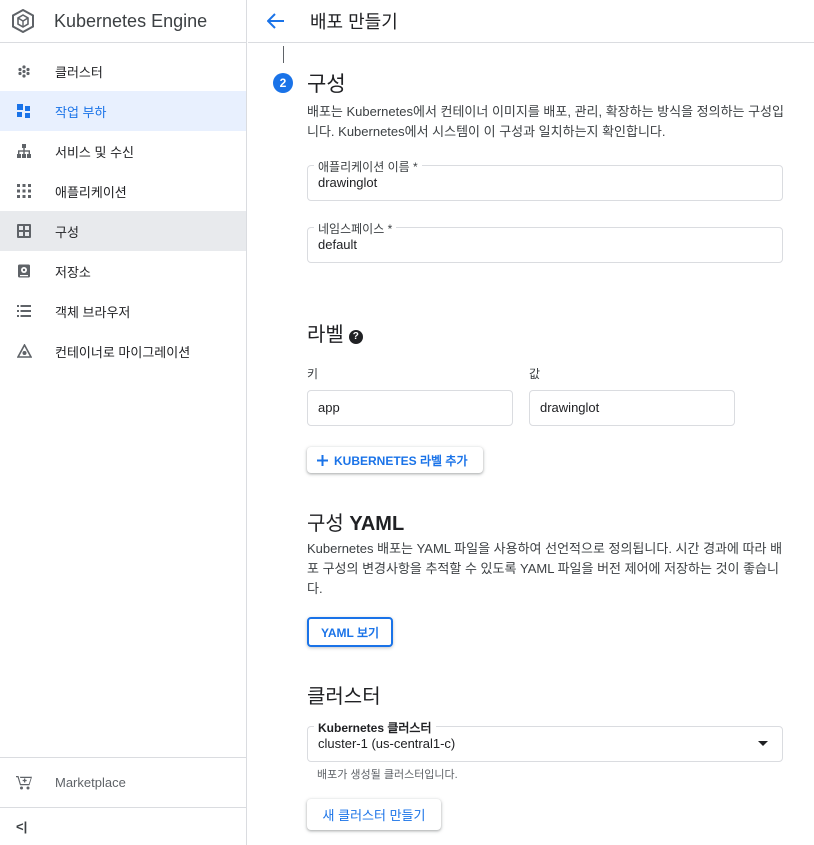 The height and width of the screenshot is (845, 814). Describe the element at coordinates (329, 407) in the screenshot. I see `label-key-value: app` at that location.